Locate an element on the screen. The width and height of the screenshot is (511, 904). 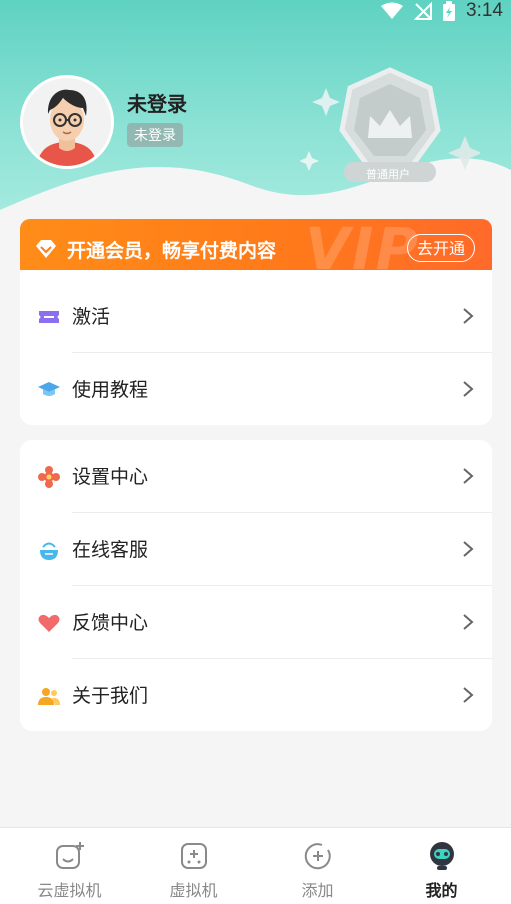
menu-item-label: 使用教程 is located at coordinates (110, 390).